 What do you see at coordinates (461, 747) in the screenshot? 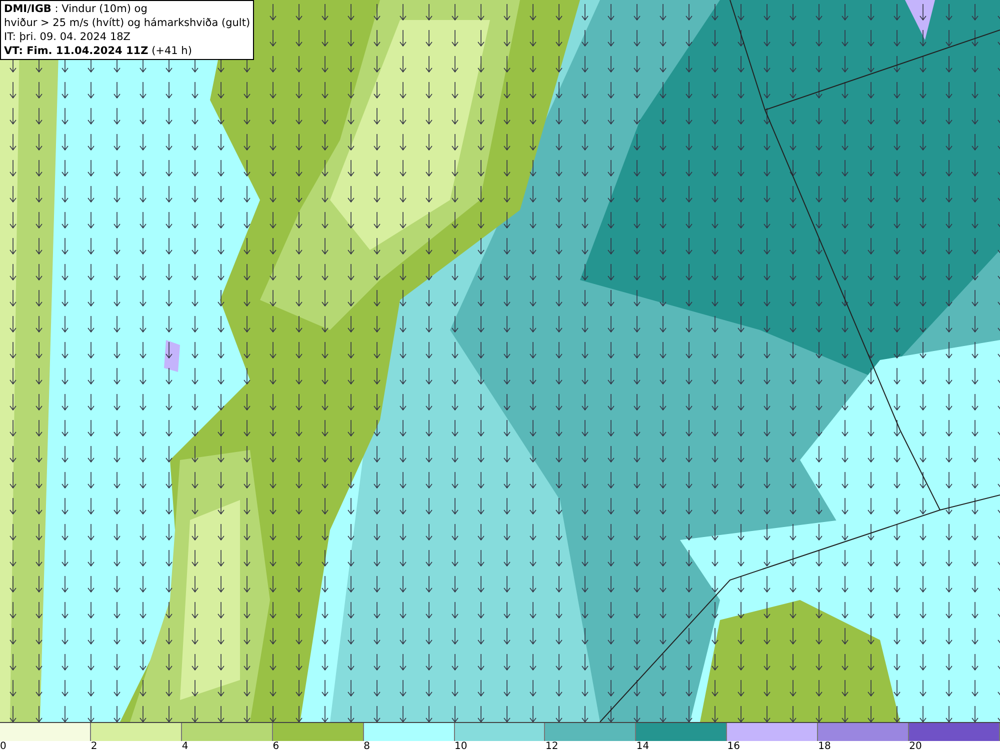
I see `legend-label: 10` at bounding box center [461, 747].